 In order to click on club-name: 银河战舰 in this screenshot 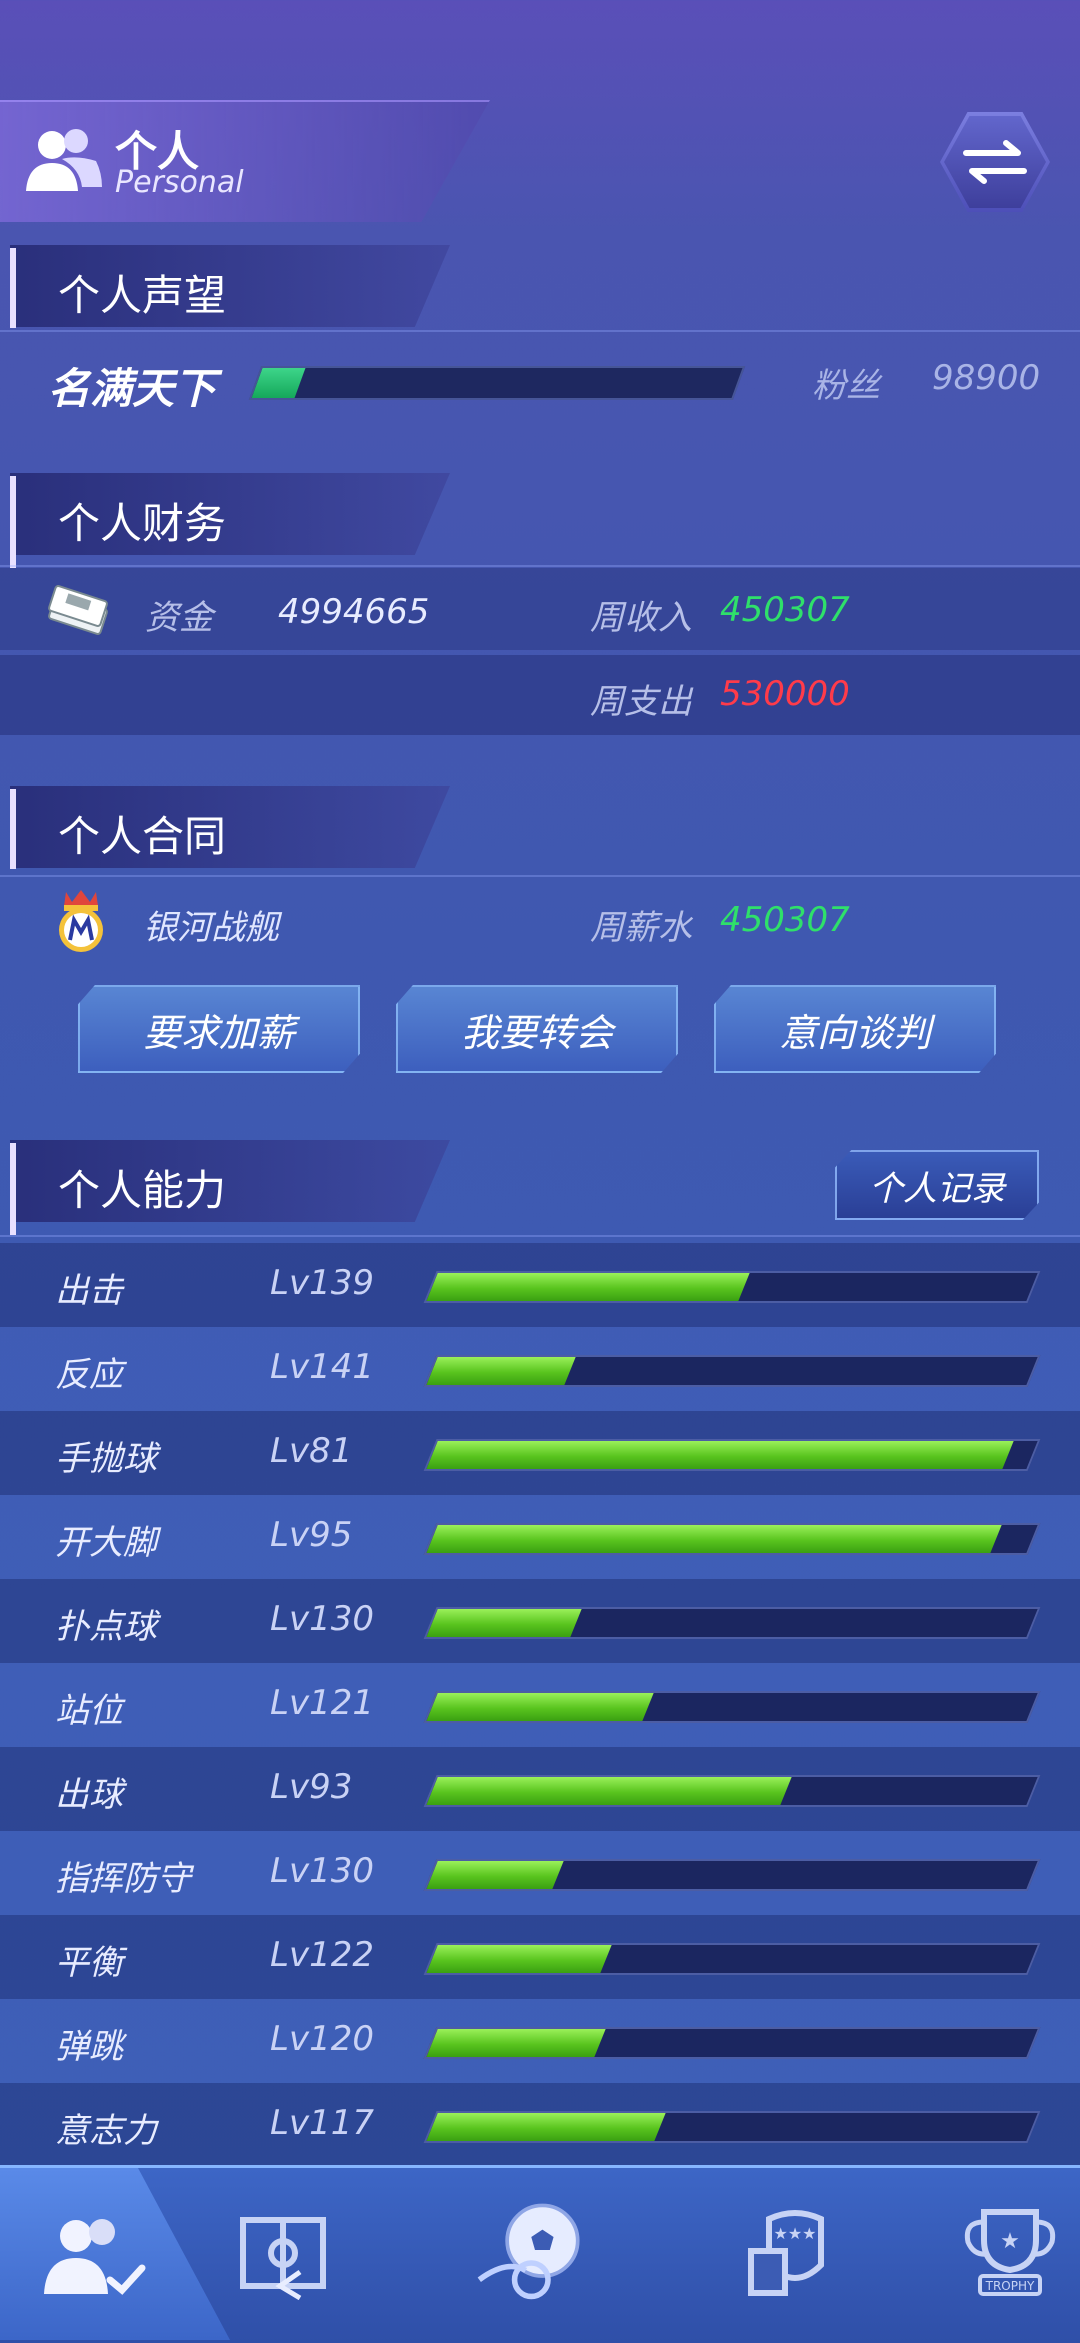, I will do `click(211, 928)`.